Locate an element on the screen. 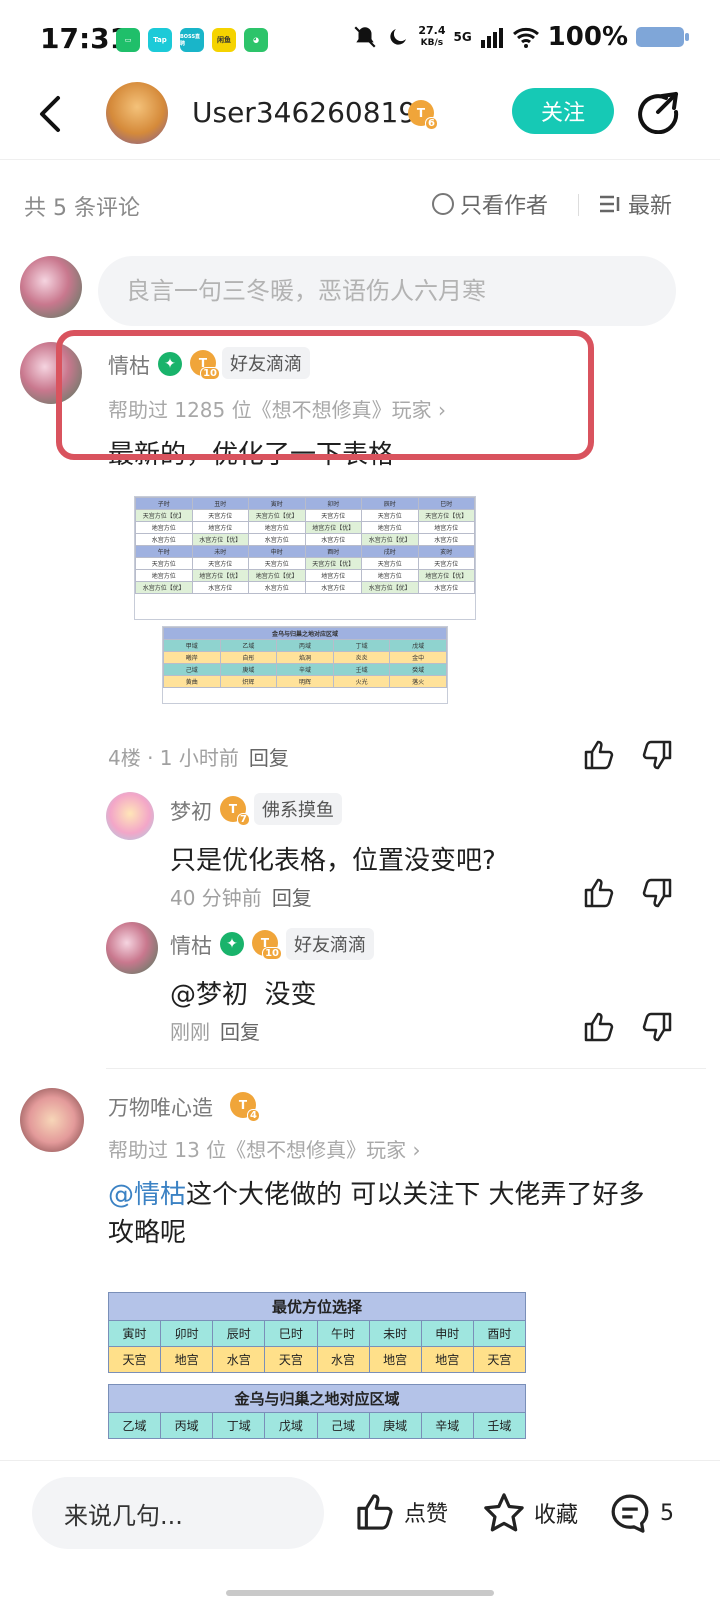 The height and width of the screenshot is (1600, 720). post-header: User346260819 T6 关注 is located at coordinates (360, 119).